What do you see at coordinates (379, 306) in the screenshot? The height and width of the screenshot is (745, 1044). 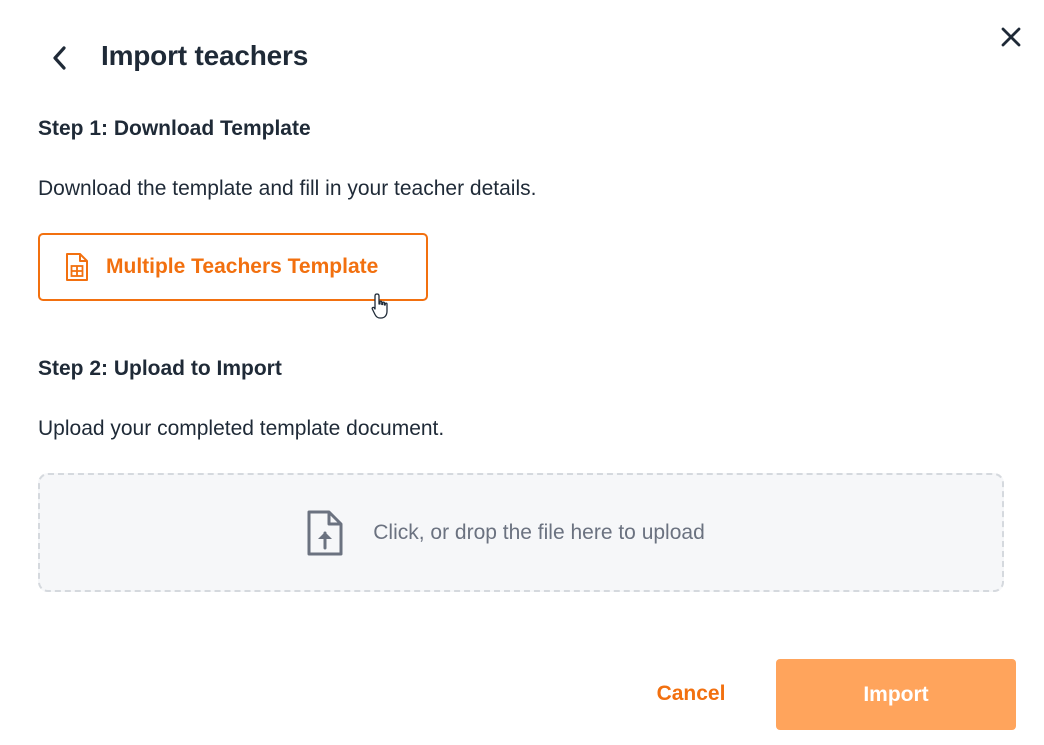 I see `hand-cursor-icon` at bounding box center [379, 306].